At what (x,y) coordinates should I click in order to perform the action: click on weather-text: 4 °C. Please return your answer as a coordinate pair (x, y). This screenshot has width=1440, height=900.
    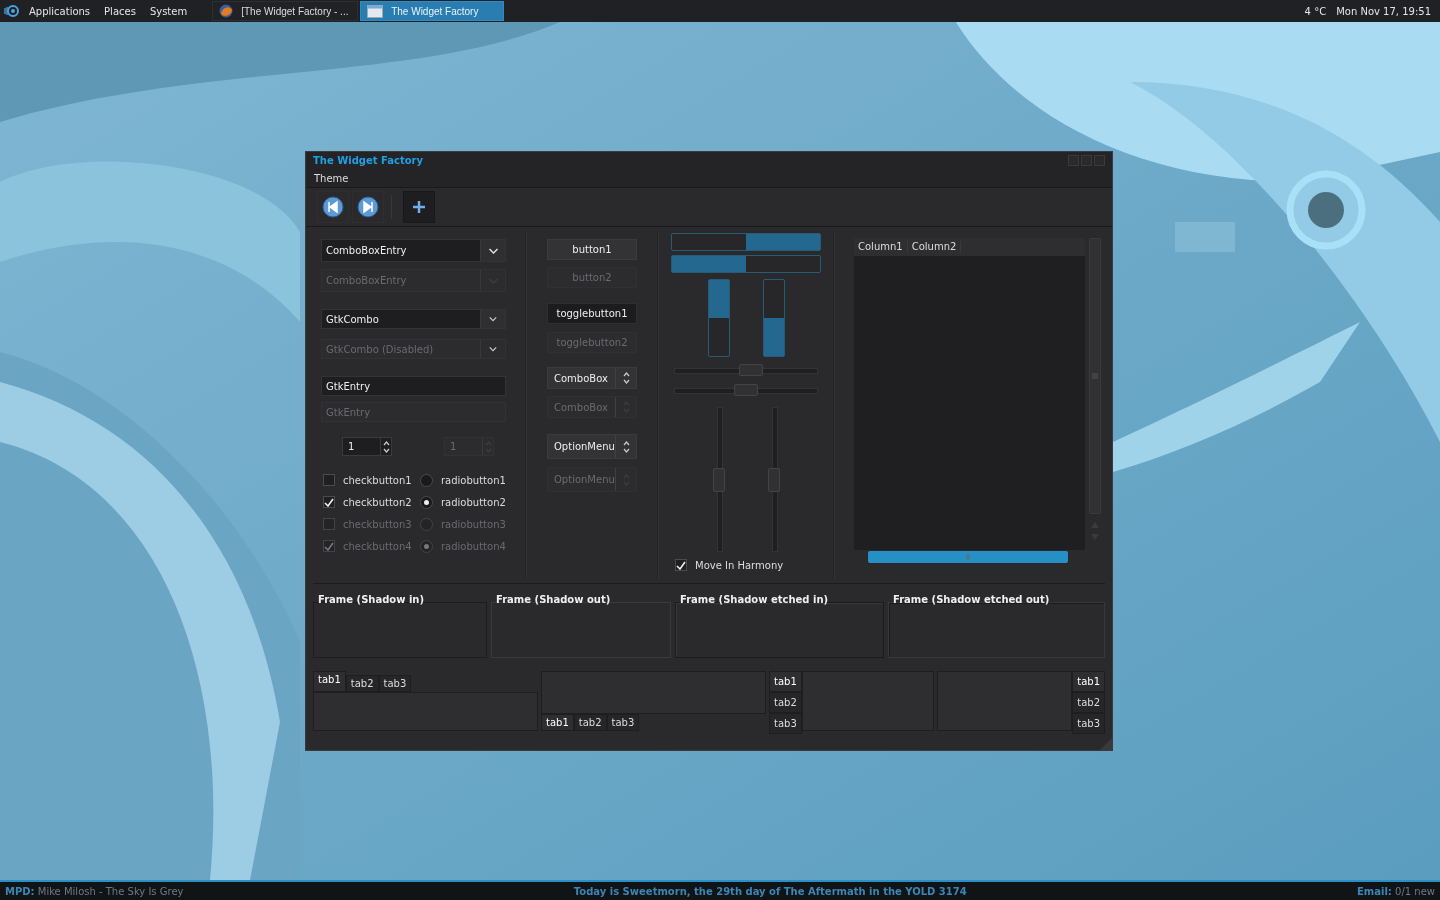
    Looking at the image, I should click on (1315, 11).